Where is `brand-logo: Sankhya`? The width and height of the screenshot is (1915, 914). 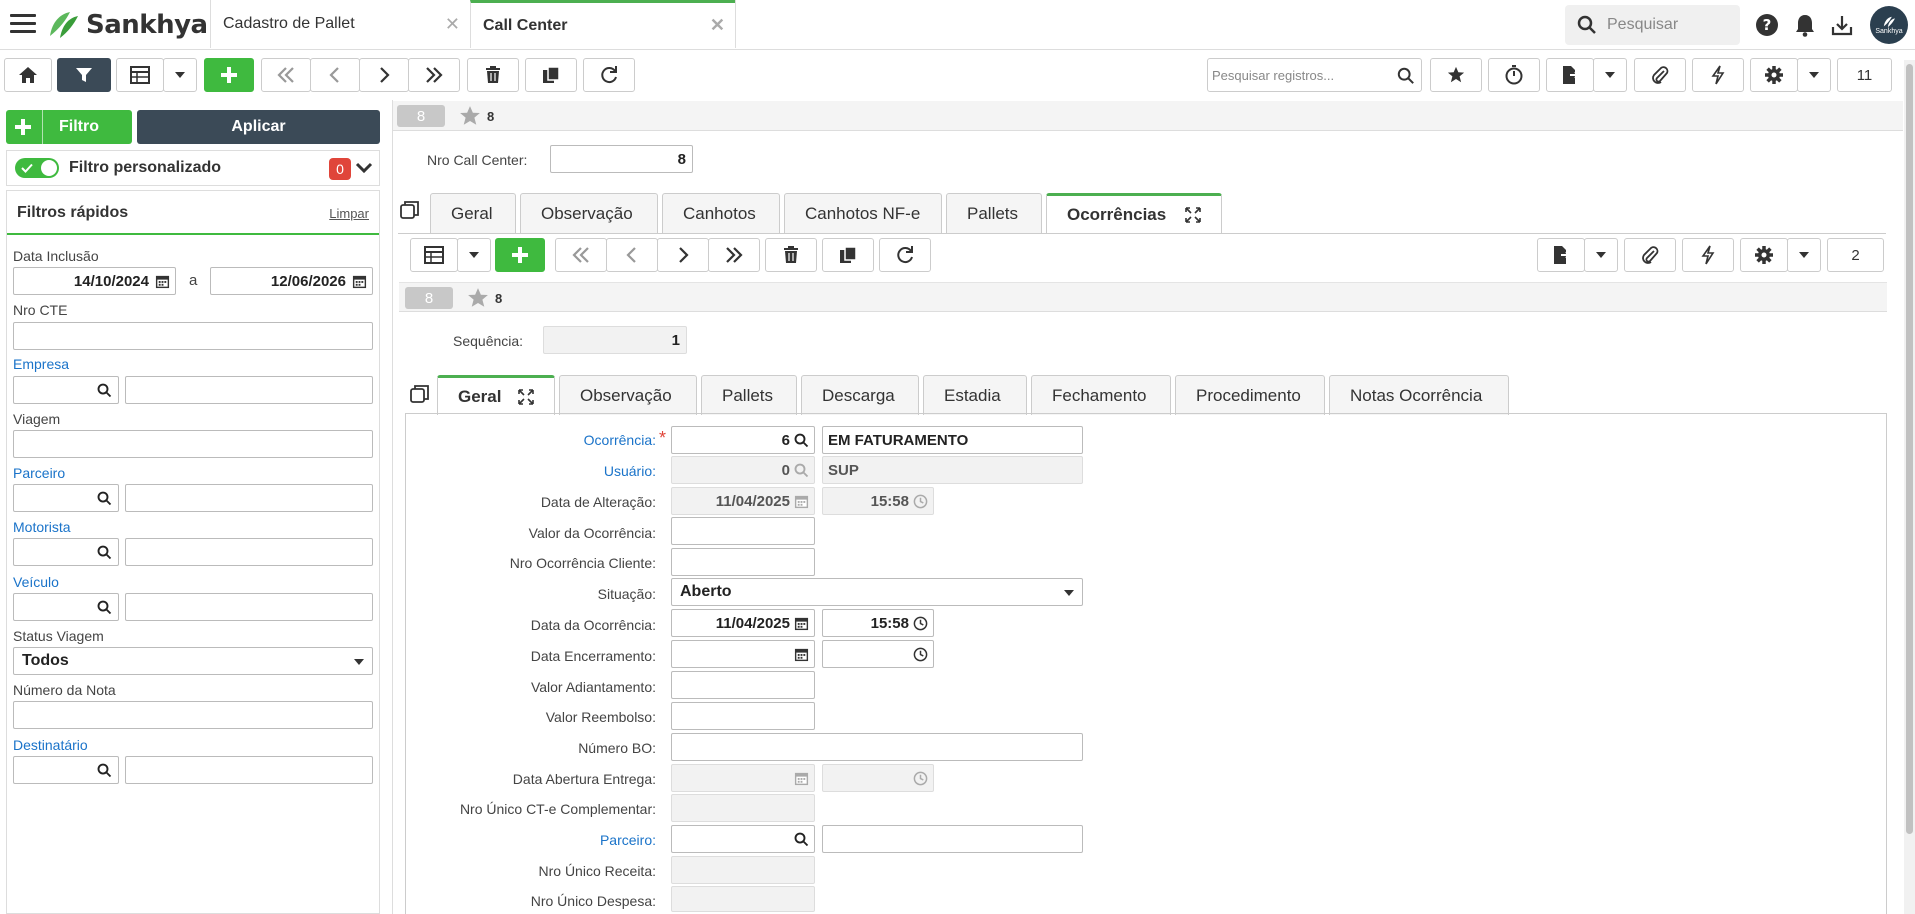 brand-logo: Sankhya is located at coordinates (127, 25).